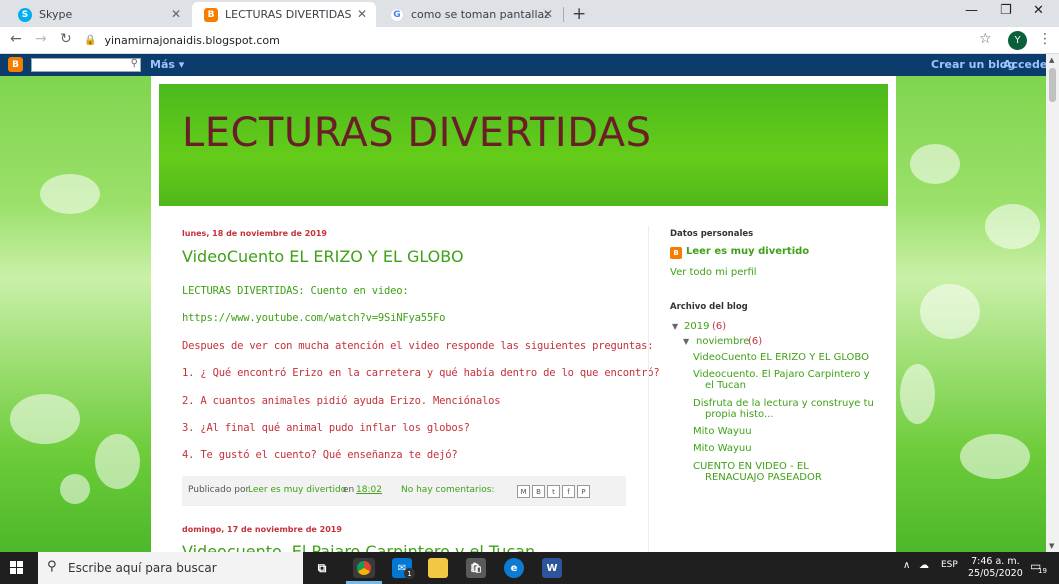  Describe the element at coordinates (1051, 60) in the screenshot. I see `scroll-up-icon: ▲` at that location.